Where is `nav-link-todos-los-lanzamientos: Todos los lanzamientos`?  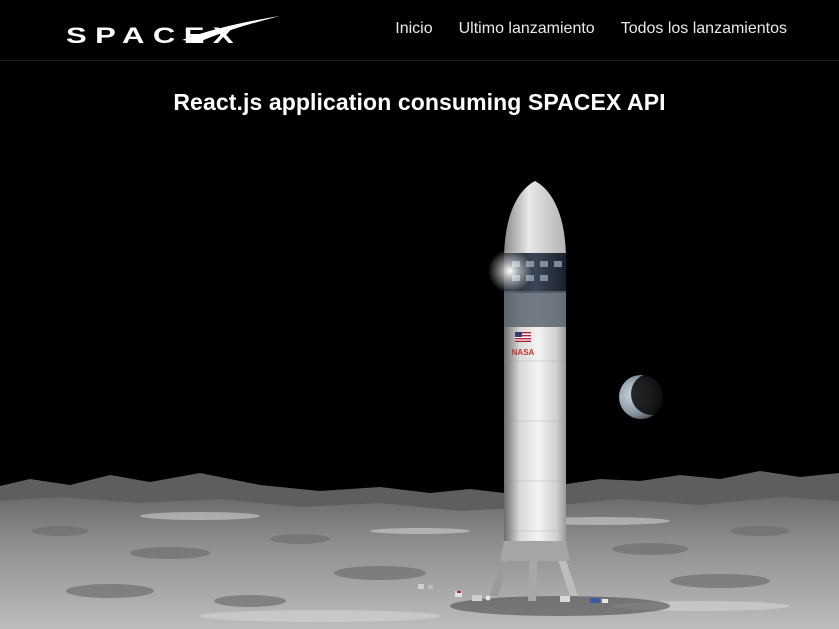
nav-link-todos-los-lanzamientos: Todos los lanzamientos is located at coordinates (704, 29).